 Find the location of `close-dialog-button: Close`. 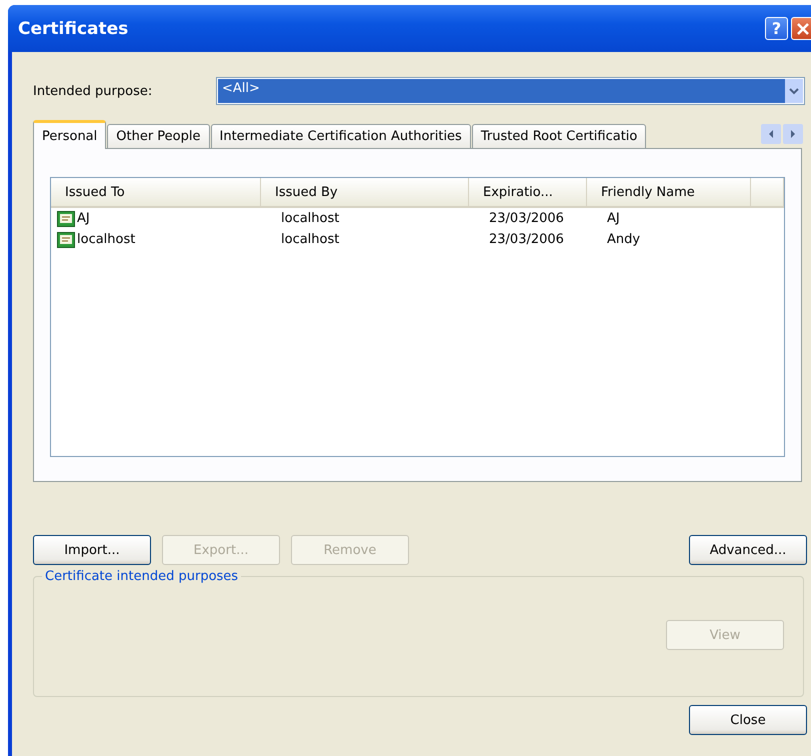

close-dialog-button: Close is located at coordinates (748, 720).